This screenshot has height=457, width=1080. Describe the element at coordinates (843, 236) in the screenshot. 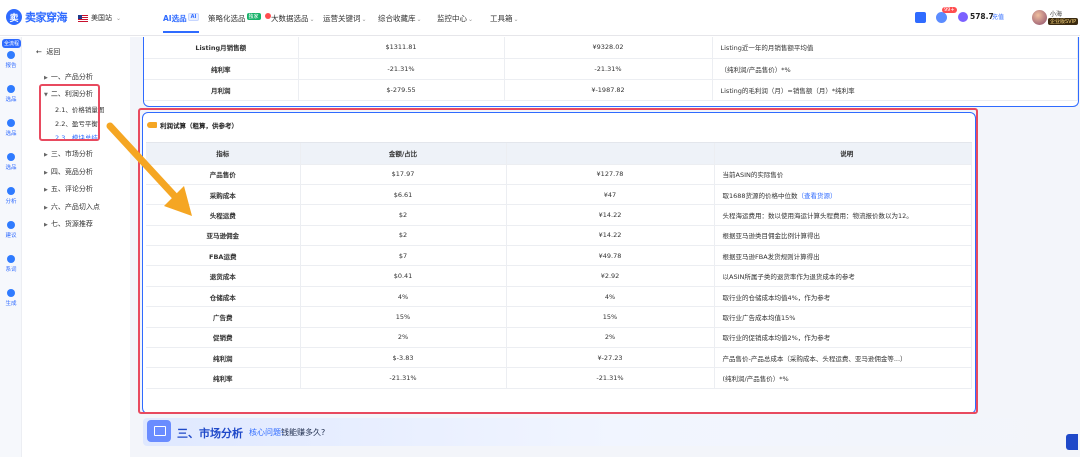

I see `cell-desc: 根据亚马逊类目佣金比例计算得出` at that location.